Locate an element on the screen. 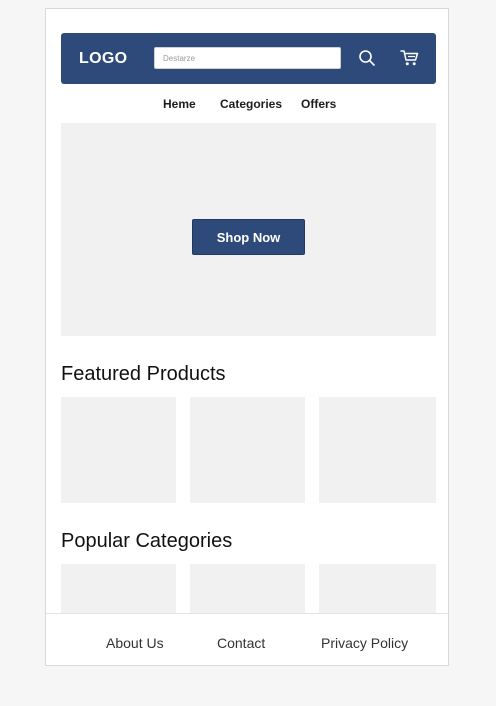  nav-item-home: Heme is located at coordinates (179, 104).